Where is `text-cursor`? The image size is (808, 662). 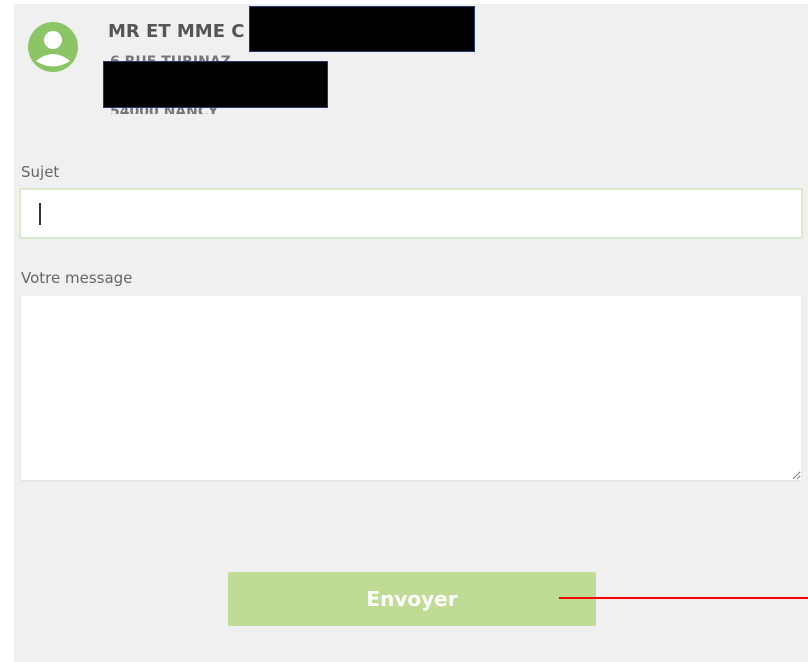 text-cursor is located at coordinates (40, 214).